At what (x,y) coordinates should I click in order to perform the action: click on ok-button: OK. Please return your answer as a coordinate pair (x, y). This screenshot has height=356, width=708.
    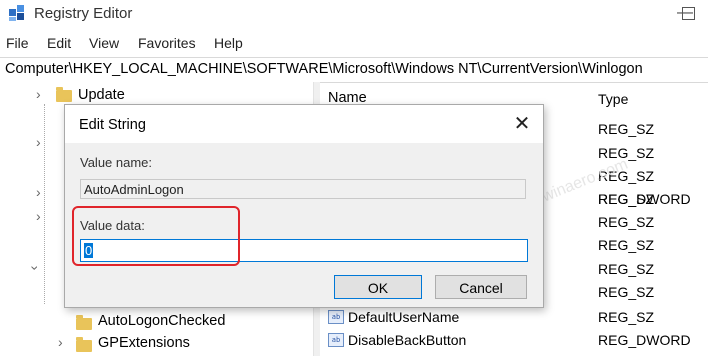
    Looking at the image, I should click on (378, 287).